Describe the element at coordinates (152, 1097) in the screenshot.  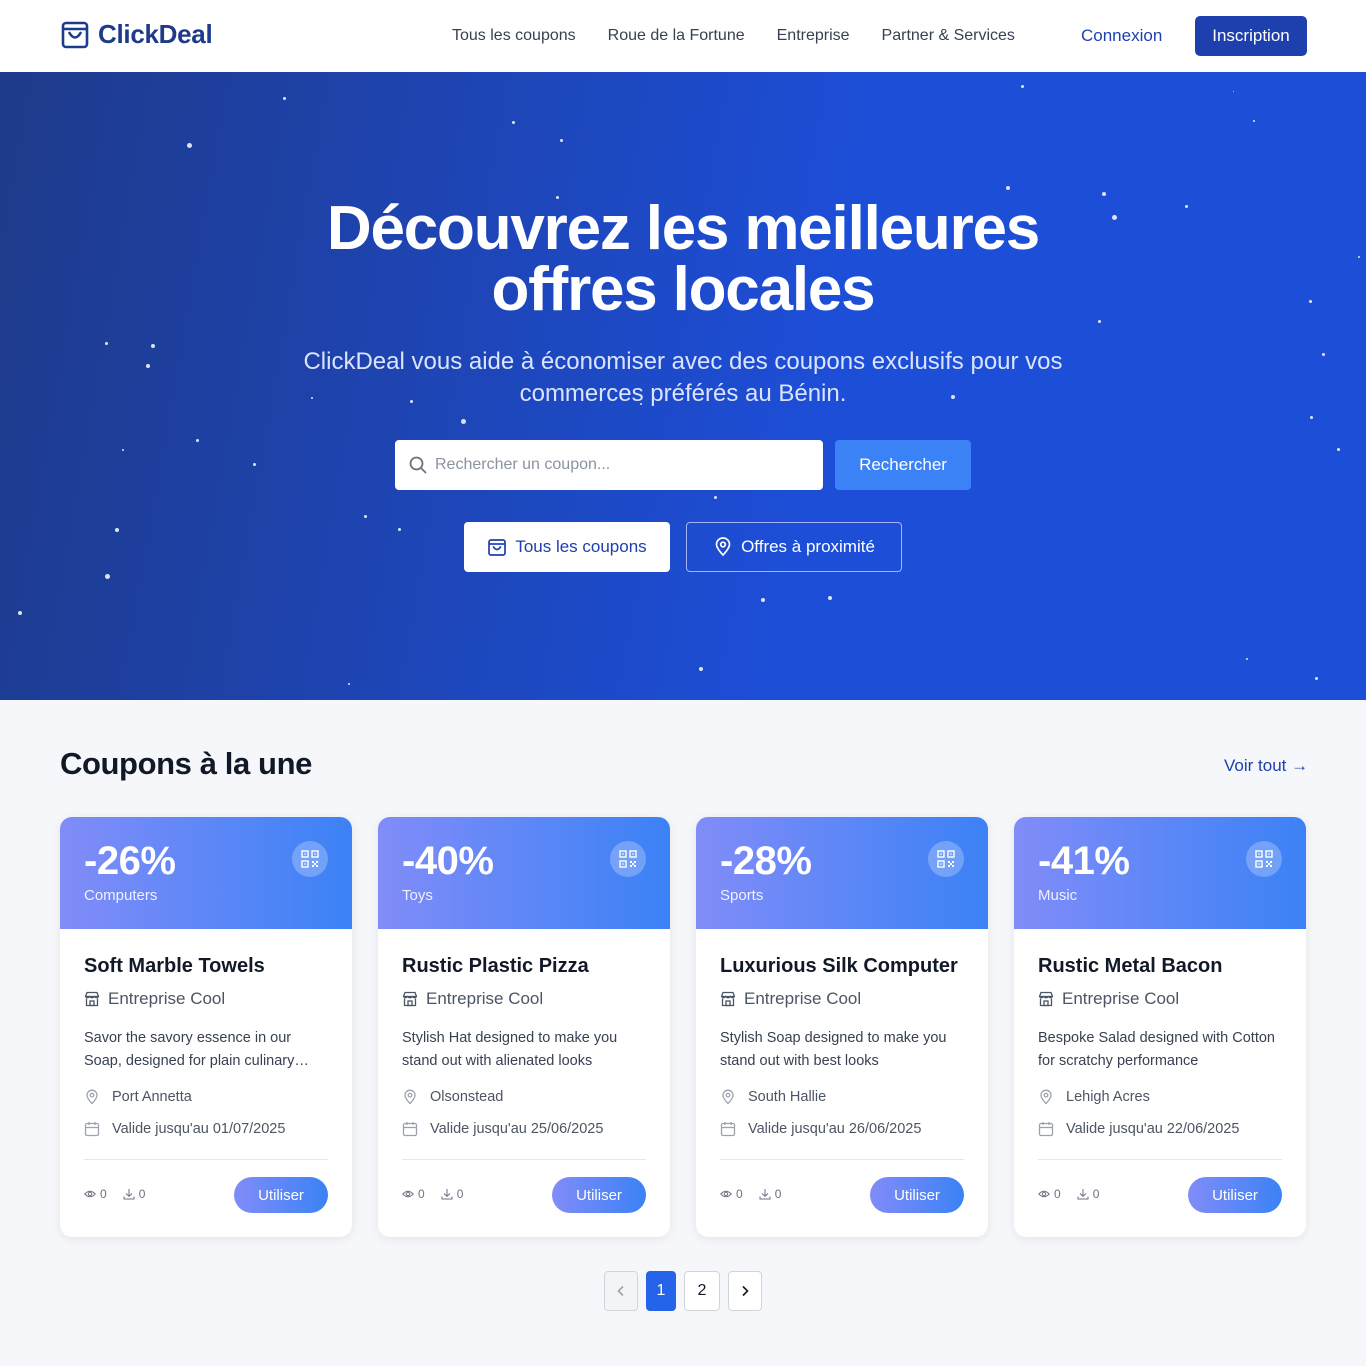
I see `coupon-location-name: Port Annetta` at that location.